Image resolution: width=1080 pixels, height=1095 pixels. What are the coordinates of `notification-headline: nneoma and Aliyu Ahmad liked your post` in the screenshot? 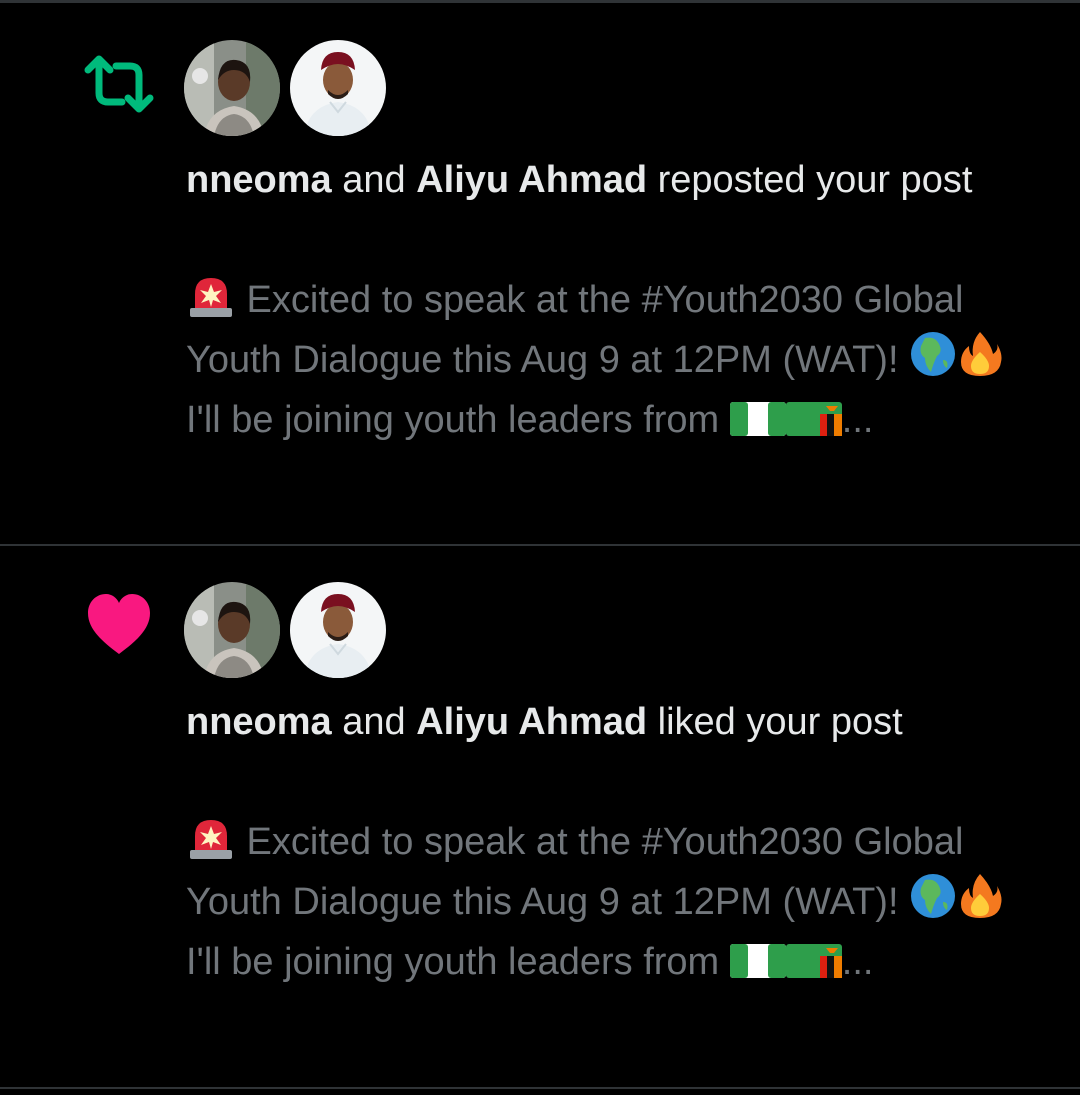 It's located at (621, 722).